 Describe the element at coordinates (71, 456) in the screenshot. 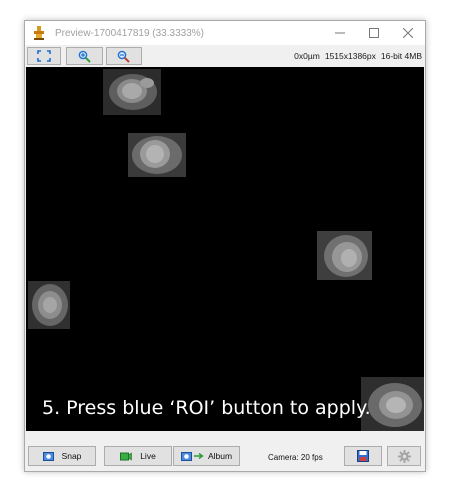

I see `snap-label: Snap` at that location.